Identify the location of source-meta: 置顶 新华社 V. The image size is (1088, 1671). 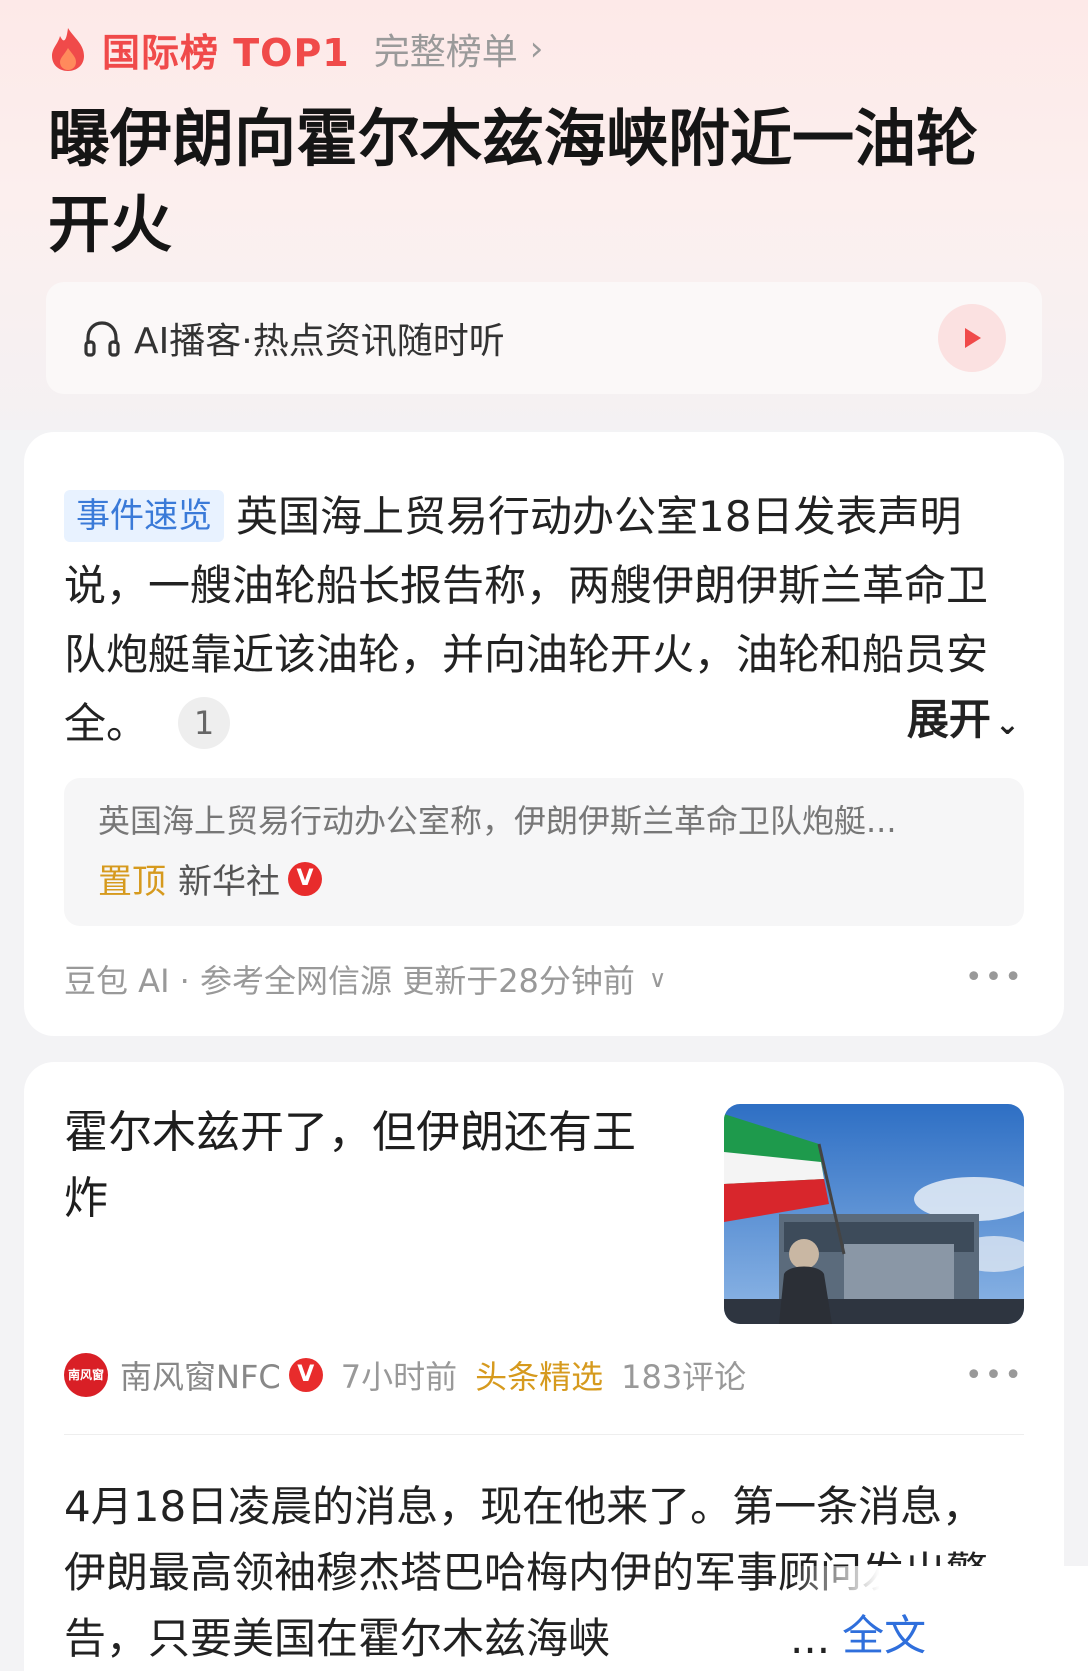
(544, 878).